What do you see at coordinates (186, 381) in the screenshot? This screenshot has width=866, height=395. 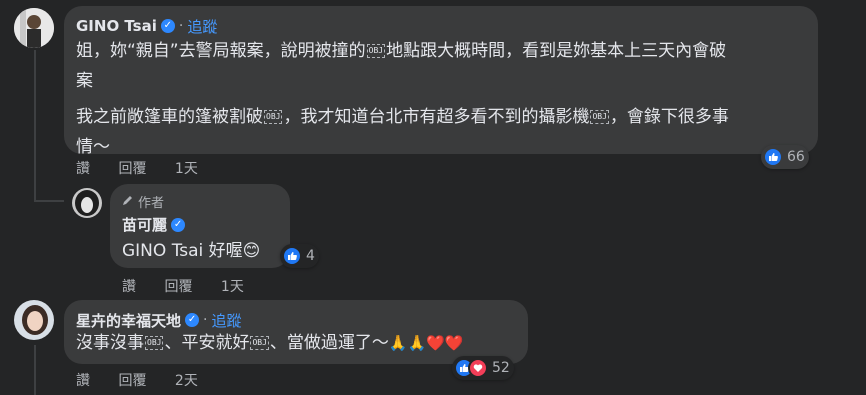 I see `timestamp: 2天` at bounding box center [186, 381].